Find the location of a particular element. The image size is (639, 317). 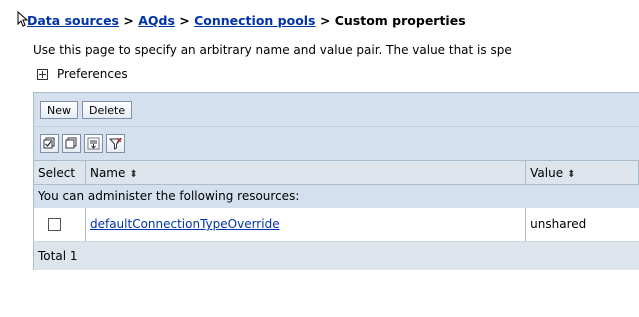

new-button: New is located at coordinates (59, 109).